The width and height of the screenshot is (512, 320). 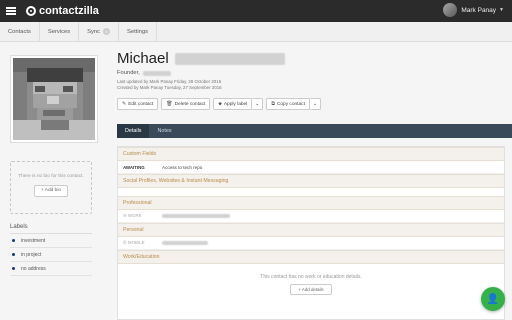 I want to click on apply-label-dropdown: ⌄, so click(x=258, y=104).